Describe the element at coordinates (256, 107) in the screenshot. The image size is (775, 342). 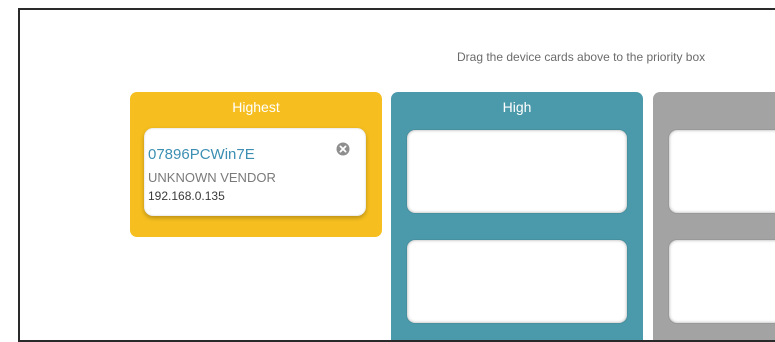
I see `column-title-highest: Highest` at that location.